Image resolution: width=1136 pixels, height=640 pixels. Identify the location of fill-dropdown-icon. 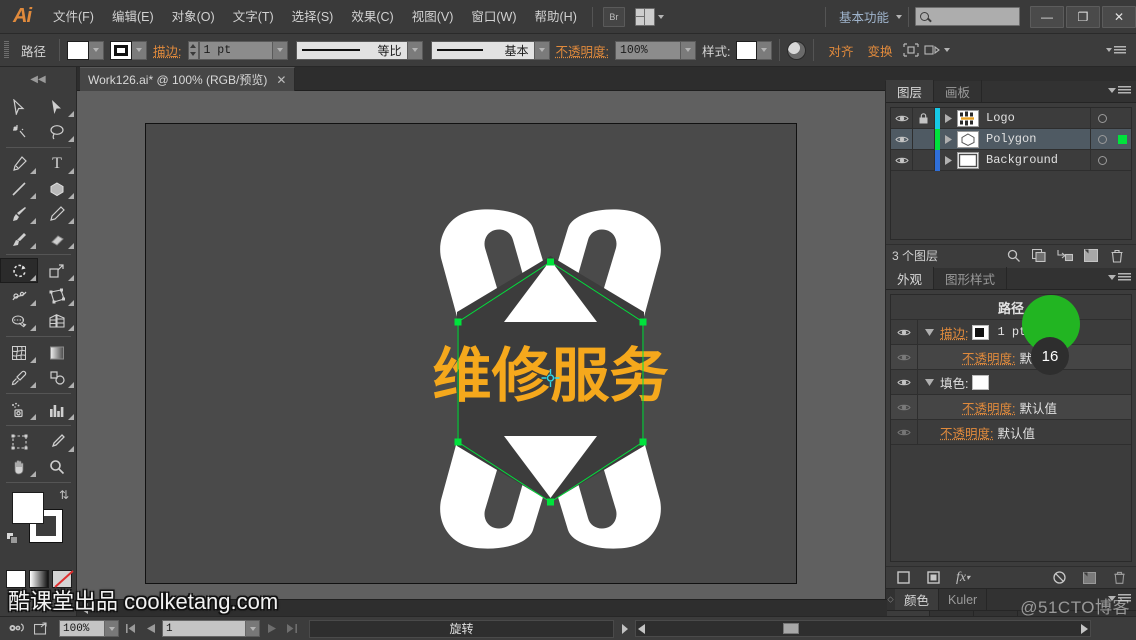
(97, 50).